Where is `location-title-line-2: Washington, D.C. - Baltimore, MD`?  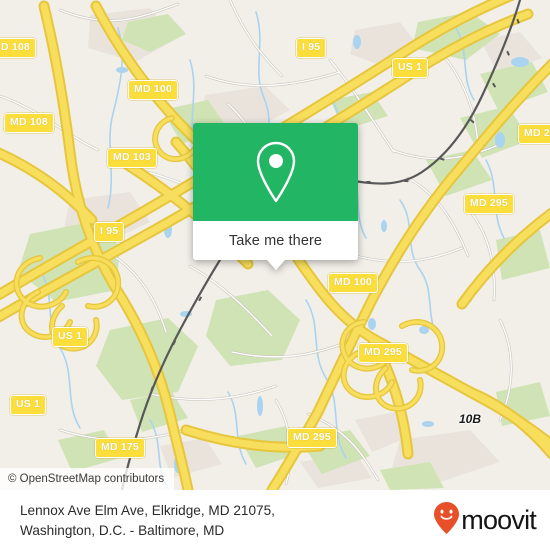 location-title-line-2: Washington, D.C. - Baltimore, MD is located at coordinates (122, 530).